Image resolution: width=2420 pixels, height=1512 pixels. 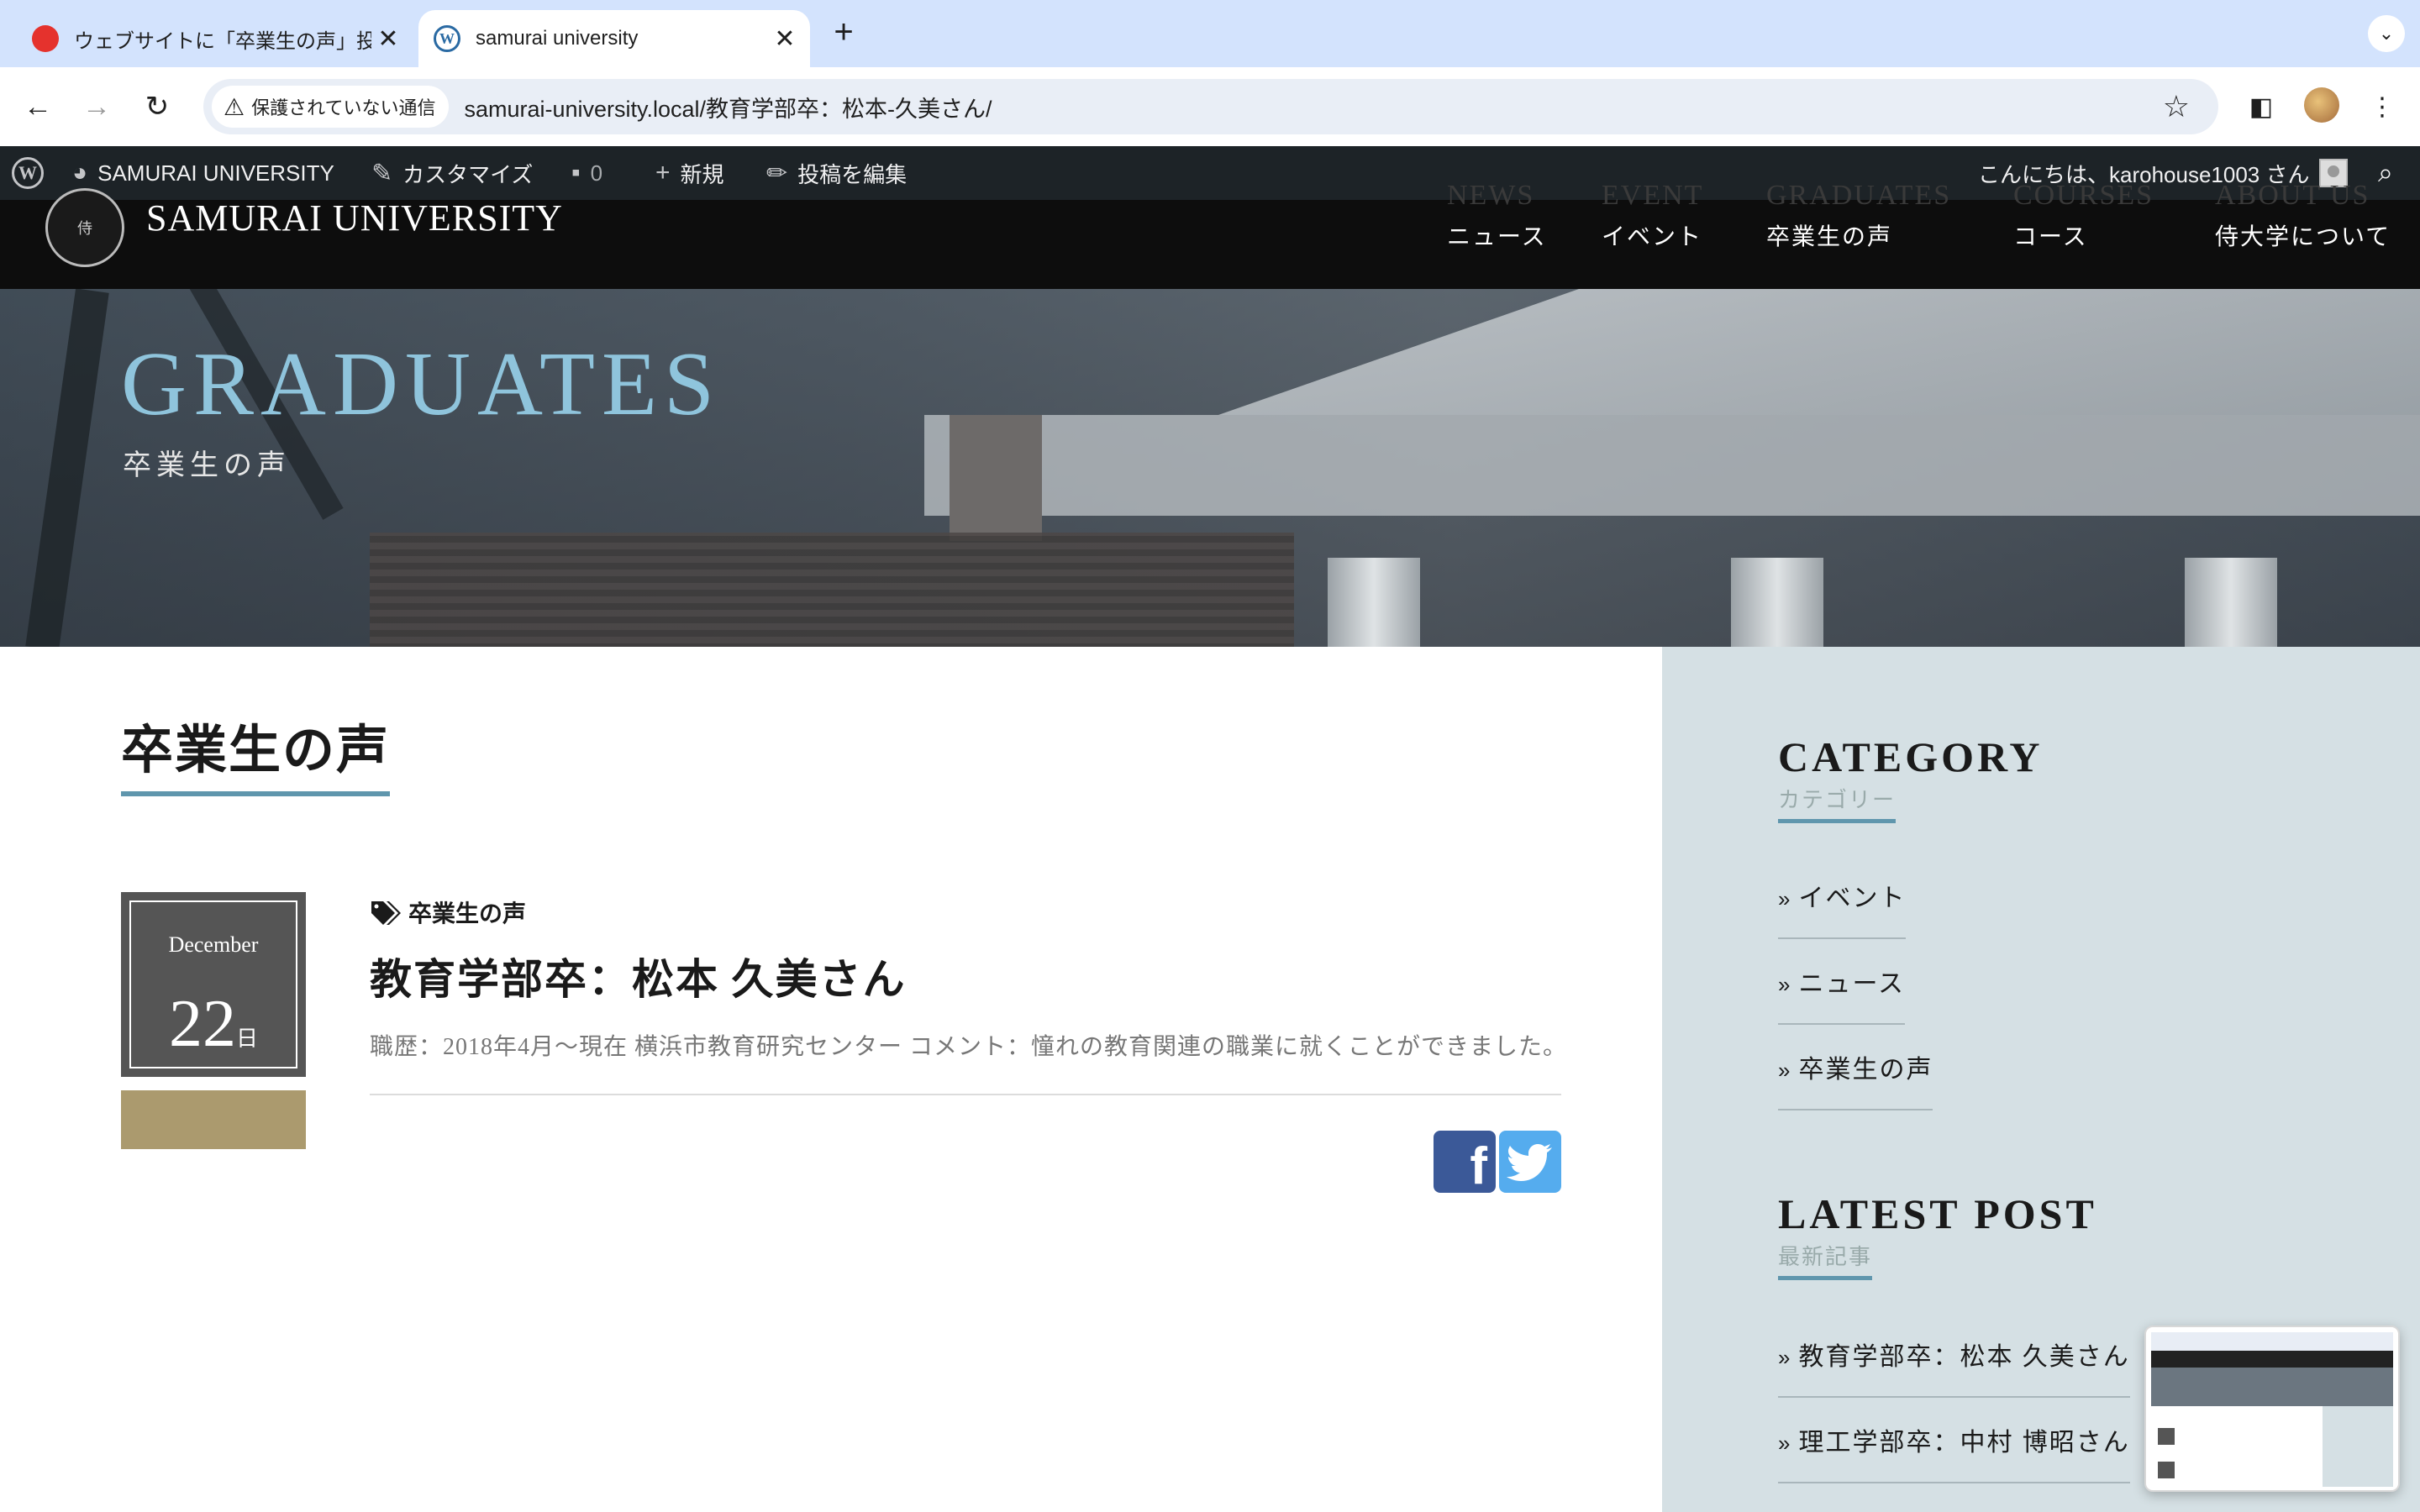 What do you see at coordinates (2322, 105) in the screenshot?
I see `profile-avatar` at bounding box center [2322, 105].